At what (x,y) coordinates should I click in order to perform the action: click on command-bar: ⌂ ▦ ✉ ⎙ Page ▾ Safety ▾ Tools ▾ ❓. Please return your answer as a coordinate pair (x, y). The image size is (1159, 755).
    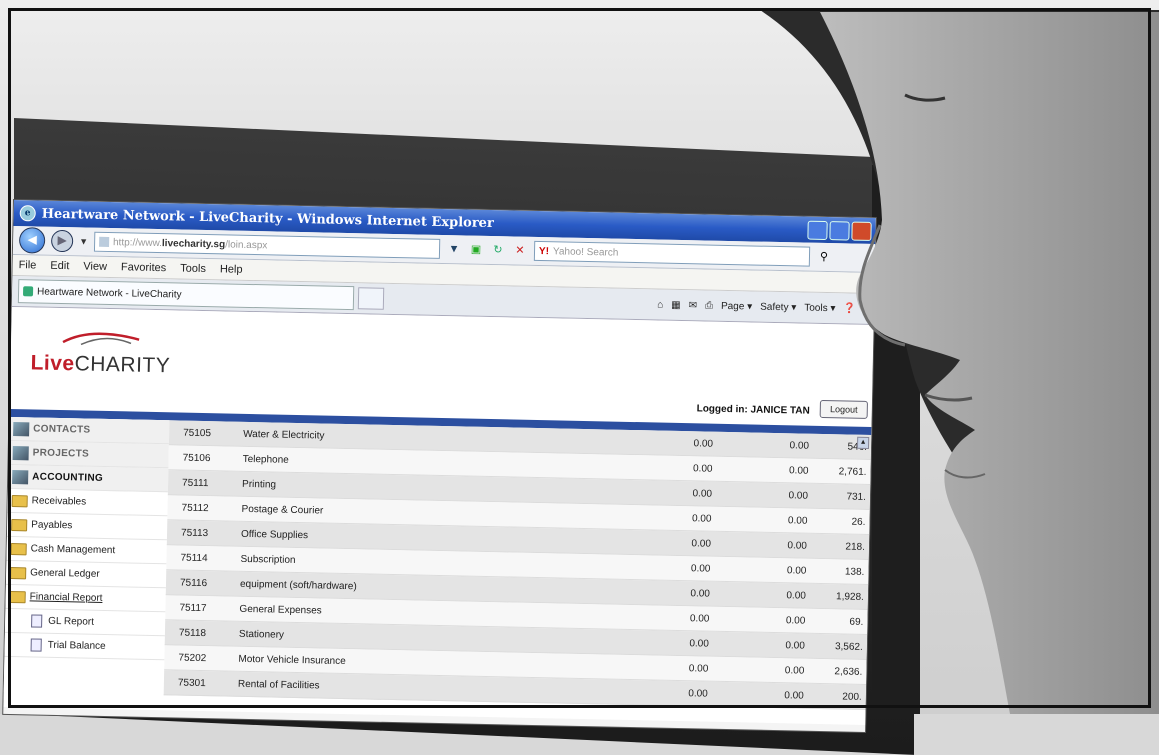
    Looking at the image, I should click on (765, 307).